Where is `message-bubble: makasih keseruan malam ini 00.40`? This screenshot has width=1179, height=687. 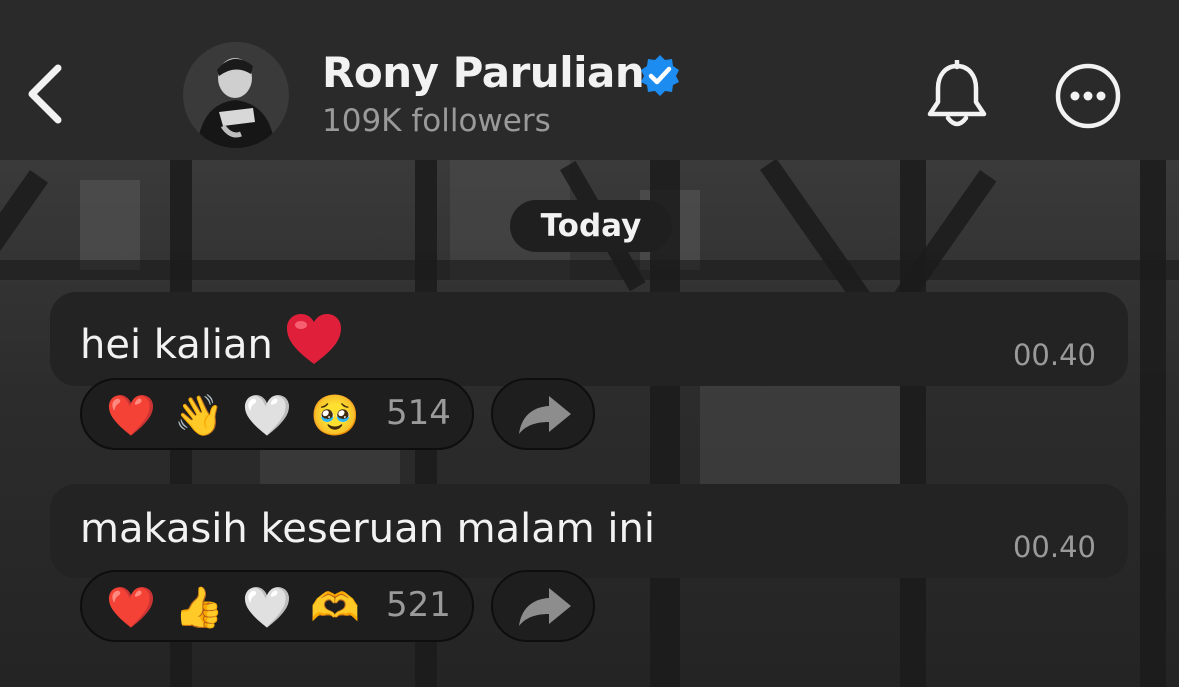
message-bubble: makasih keseruan malam ini 00.40 is located at coordinates (589, 531).